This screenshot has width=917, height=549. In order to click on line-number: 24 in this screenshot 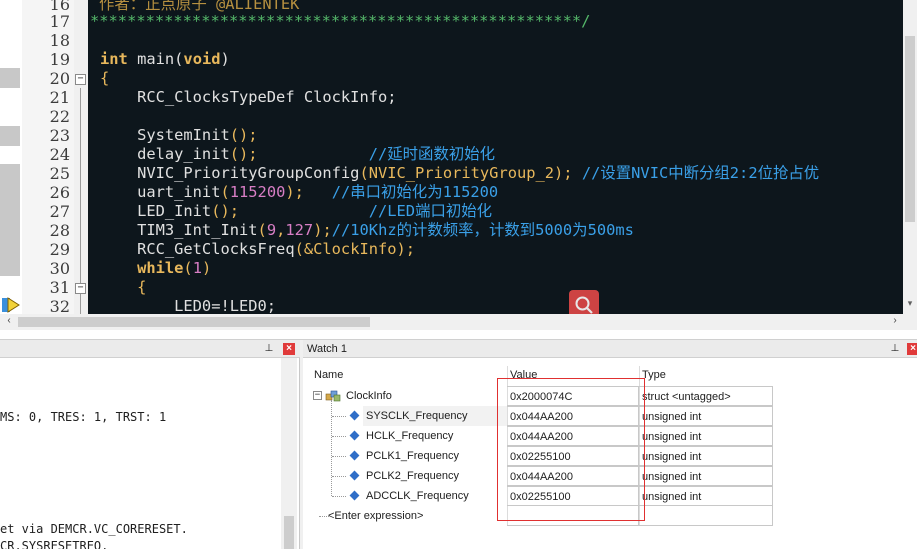, I will do `click(59, 154)`.